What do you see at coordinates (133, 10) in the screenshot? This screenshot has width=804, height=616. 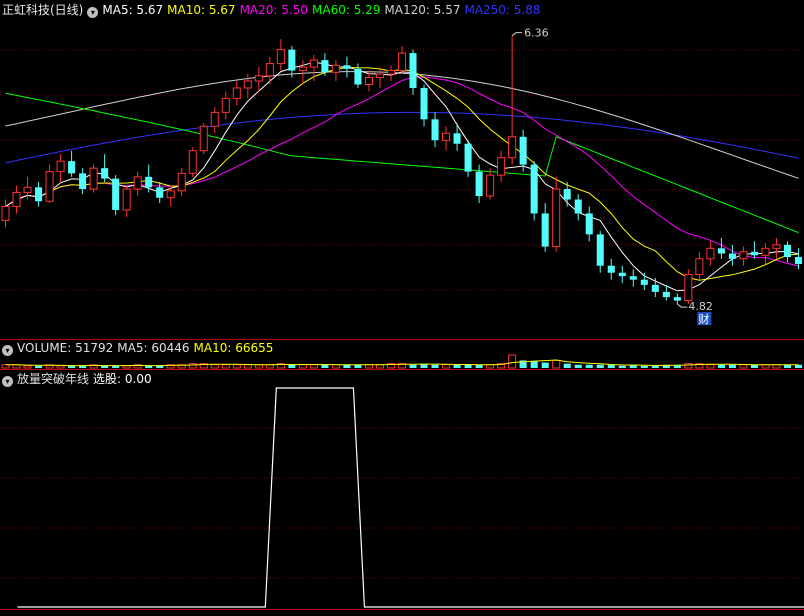 I see `ma-legend-item-0: MA5: 5.67` at bounding box center [133, 10].